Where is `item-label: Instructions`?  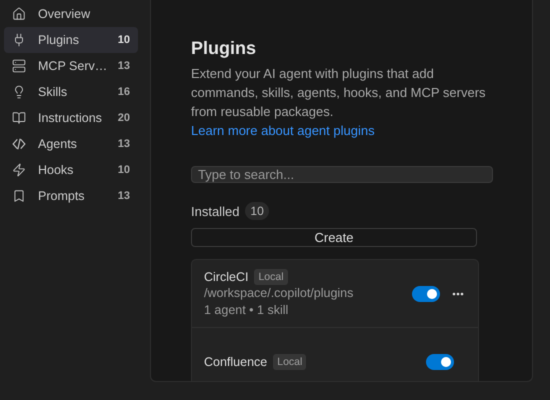
item-label: Instructions is located at coordinates (70, 118).